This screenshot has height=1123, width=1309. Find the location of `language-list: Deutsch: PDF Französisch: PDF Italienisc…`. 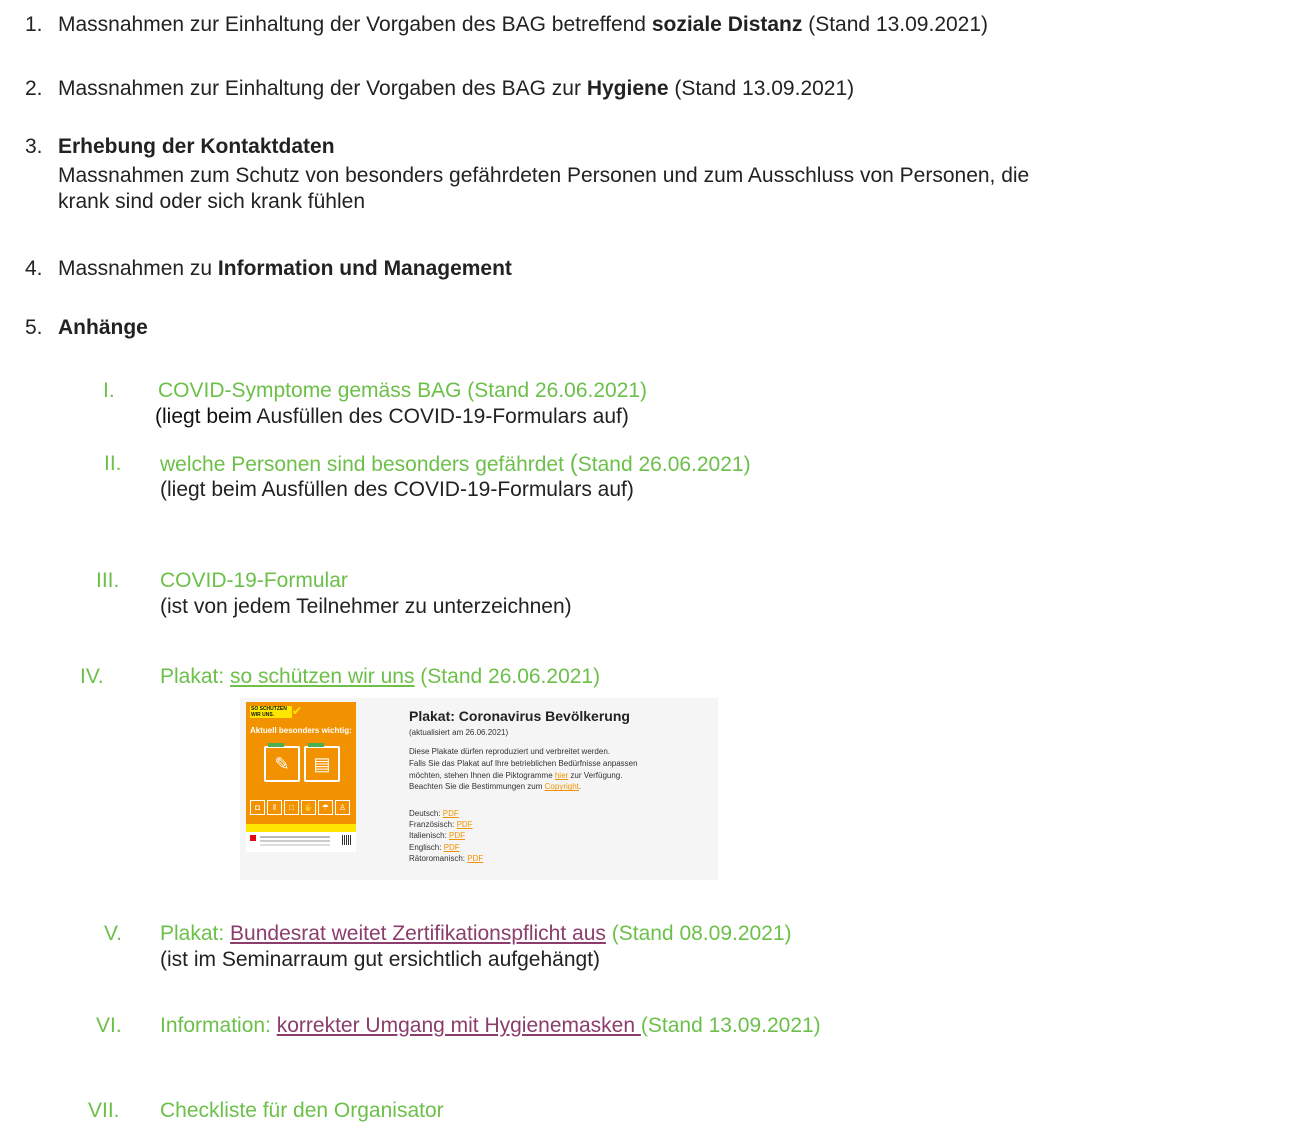

language-list: Deutsch: PDF Französisch: PDF Italienisc… is located at coordinates (446, 836).